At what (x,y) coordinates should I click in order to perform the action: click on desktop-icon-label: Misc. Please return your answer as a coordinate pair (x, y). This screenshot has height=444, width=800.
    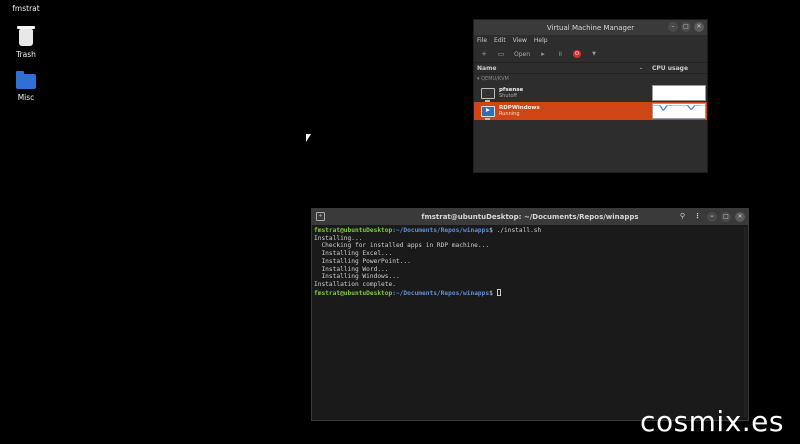
    Looking at the image, I should click on (26, 97).